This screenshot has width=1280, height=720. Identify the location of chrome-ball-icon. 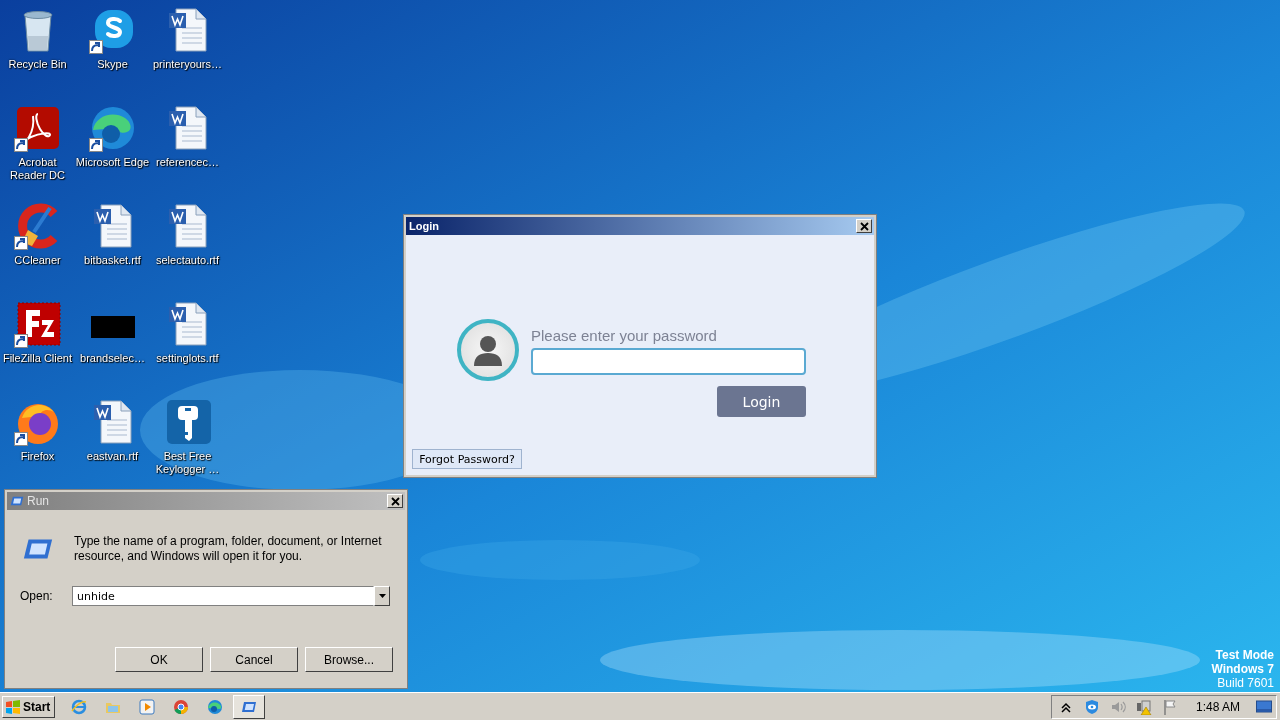
(181, 706).